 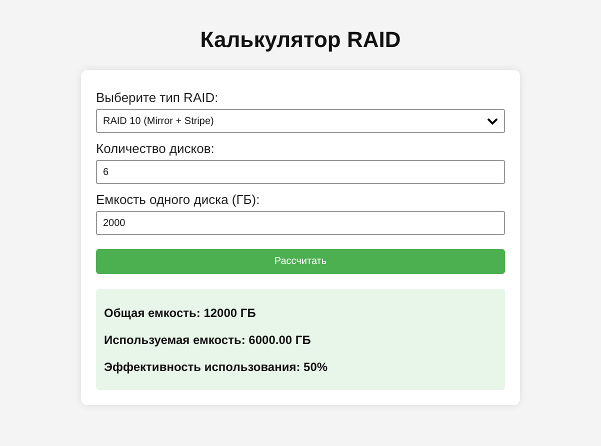 What do you see at coordinates (155, 148) in the screenshot?
I see `field-label: Количество дисков:` at bounding box center [155, 148].